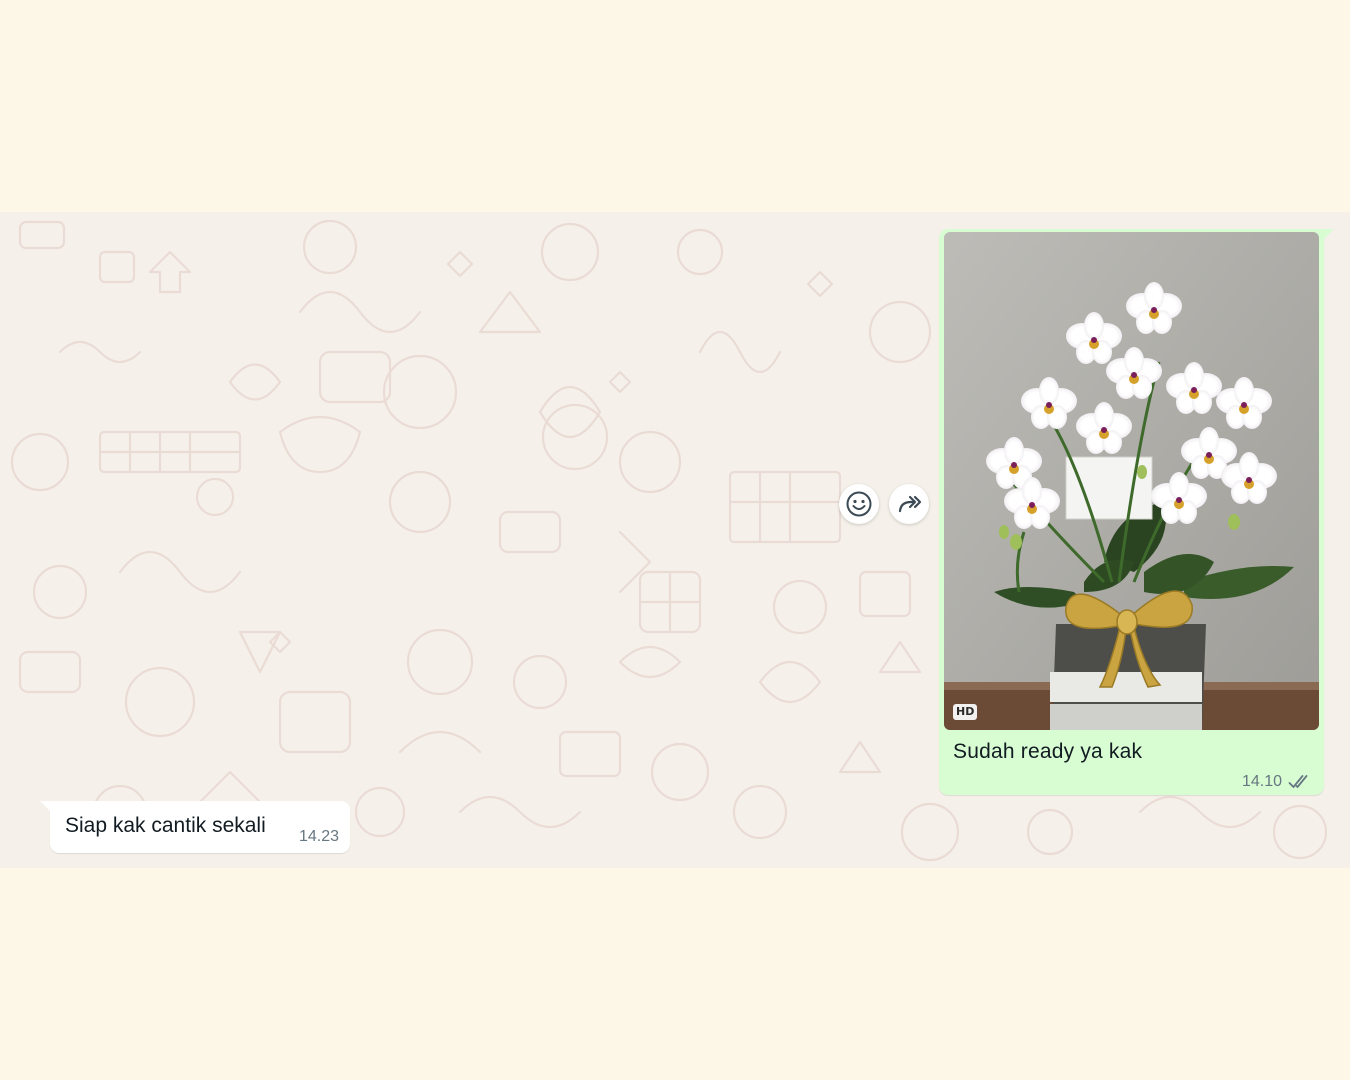 This screenshot has width=1350, height=1080. Describe the element at coordinates (965, 712) in the screenshot. I see `hd-badge: HD` at that location.